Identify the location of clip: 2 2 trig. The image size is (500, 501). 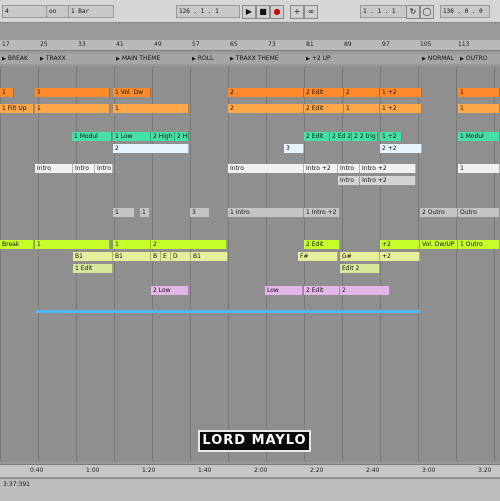
(365, 136).